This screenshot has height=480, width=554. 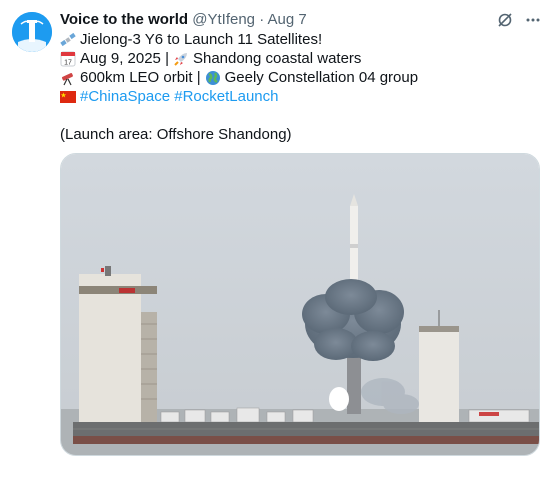 I want to click on tweet-line-text: Geely Constellation 04 group, so click(x=321, y=77).